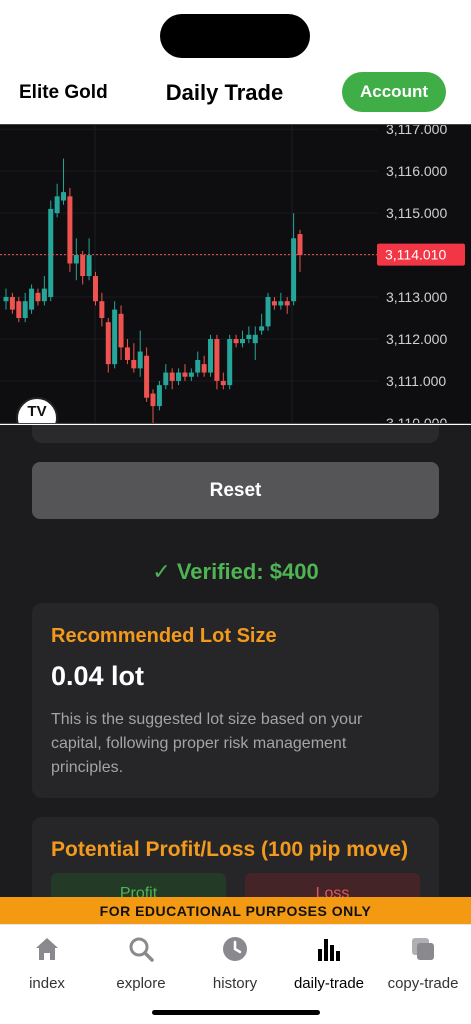 Image resolution: width=471 pixels, height=1024 pixels. Describe the element at coordinates (236, 1012) in the screenshot. I see `home-indicator` at that location.